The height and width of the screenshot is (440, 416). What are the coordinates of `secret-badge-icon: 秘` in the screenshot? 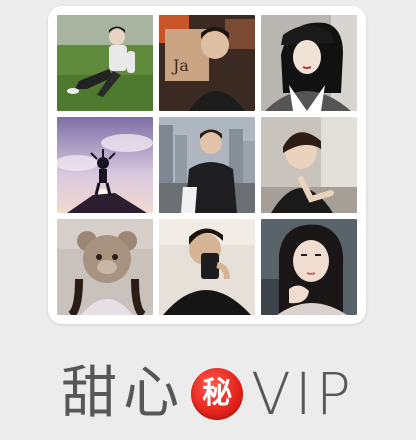 It's located at (217, 394).